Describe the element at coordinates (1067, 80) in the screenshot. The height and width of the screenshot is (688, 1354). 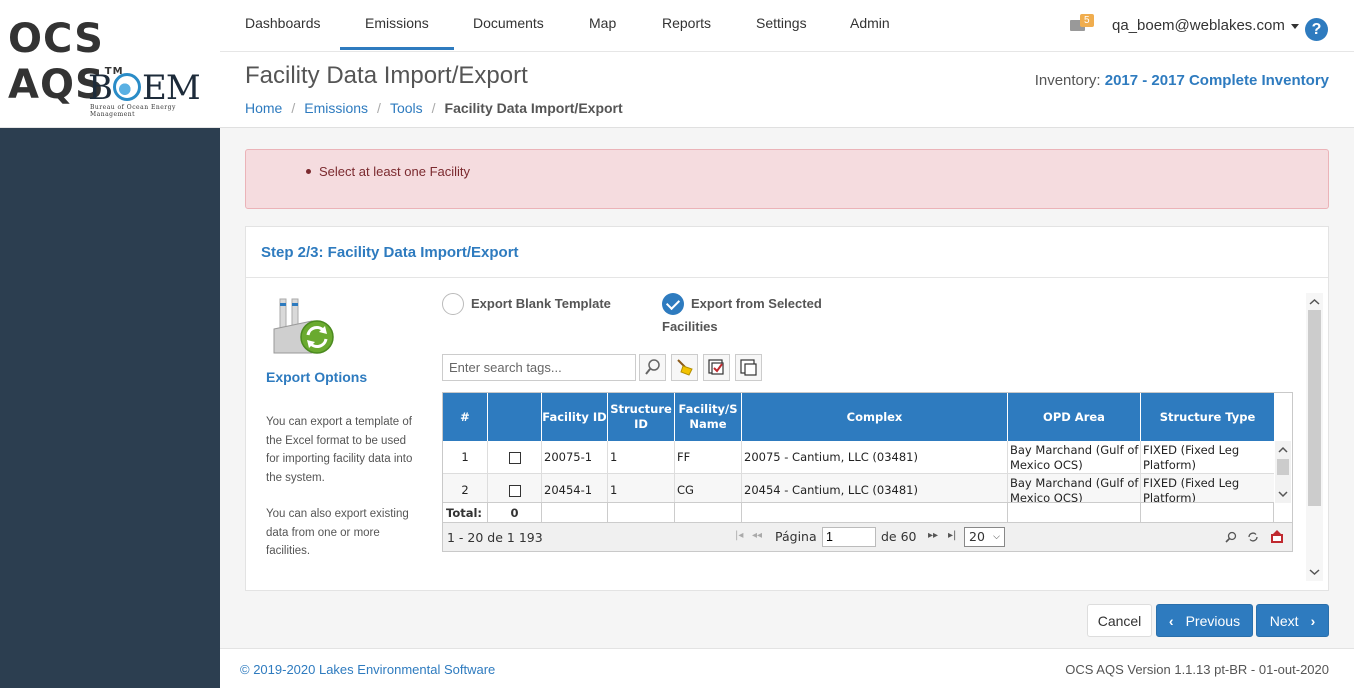
I see `inventory-label: Inventory:` at that location.